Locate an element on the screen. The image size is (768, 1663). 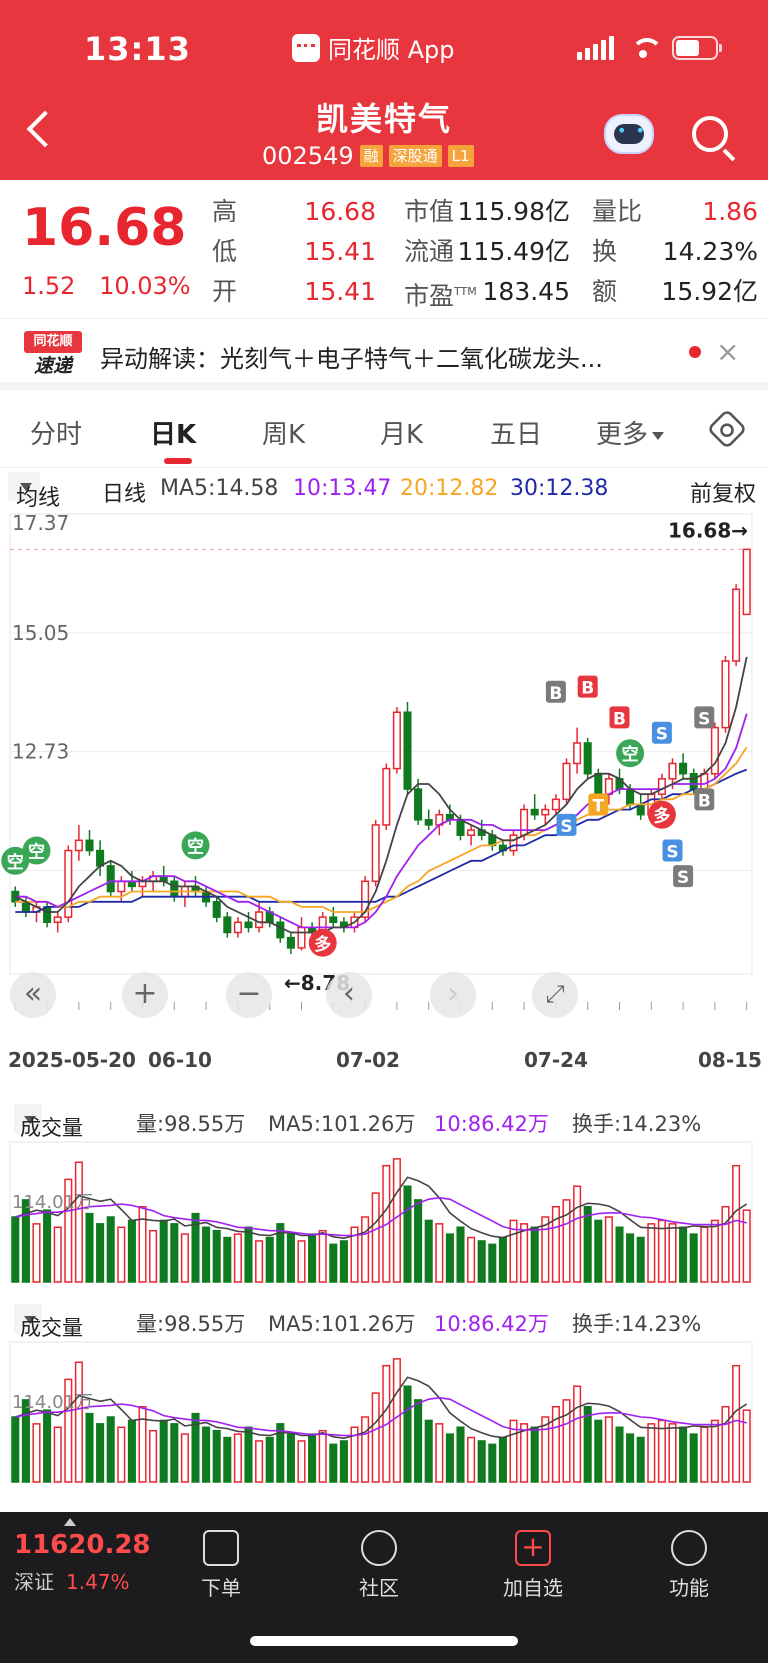
signal-label: T is located at coordinates (598, 806).